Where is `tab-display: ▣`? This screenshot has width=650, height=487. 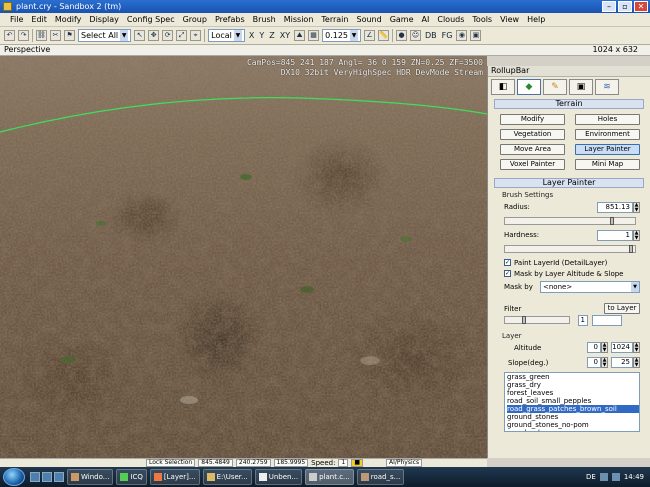
tab-display: ▣ is located at coordinates (581, 87).